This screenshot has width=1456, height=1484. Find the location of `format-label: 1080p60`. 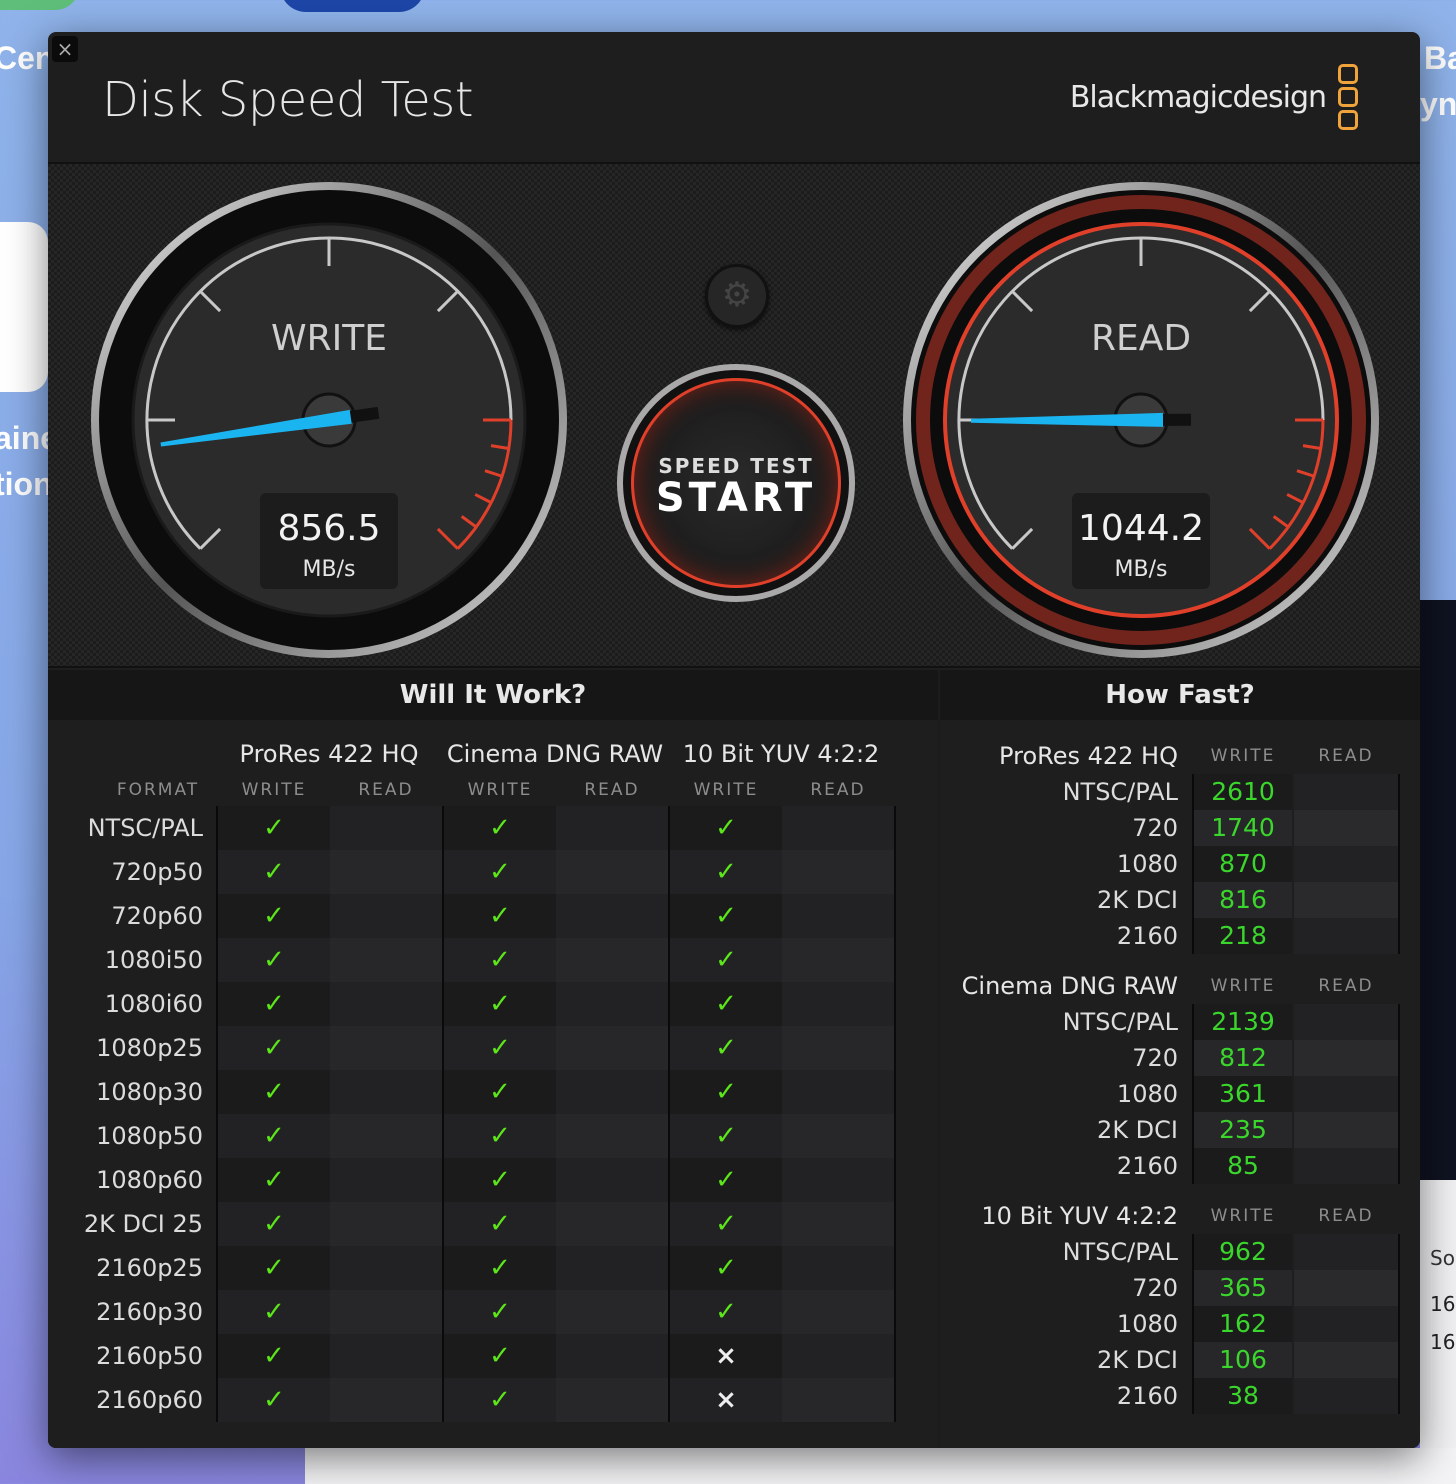

format-label: 1080p60 is located at coordinates (149, 1180).